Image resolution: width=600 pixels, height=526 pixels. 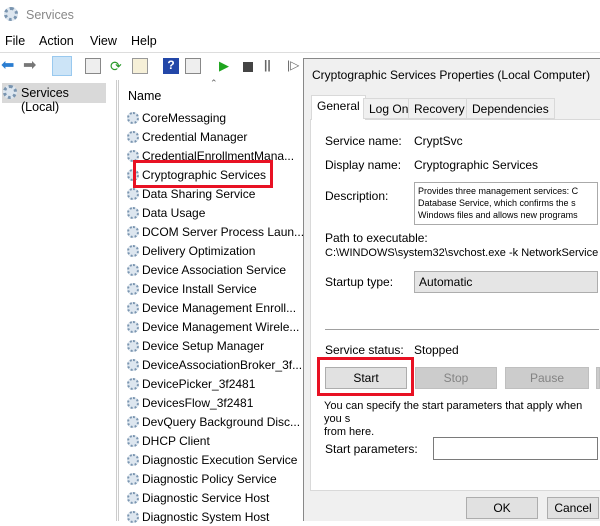 I want to click on refresh-icon: ⟳, so click(x=118, y=66).